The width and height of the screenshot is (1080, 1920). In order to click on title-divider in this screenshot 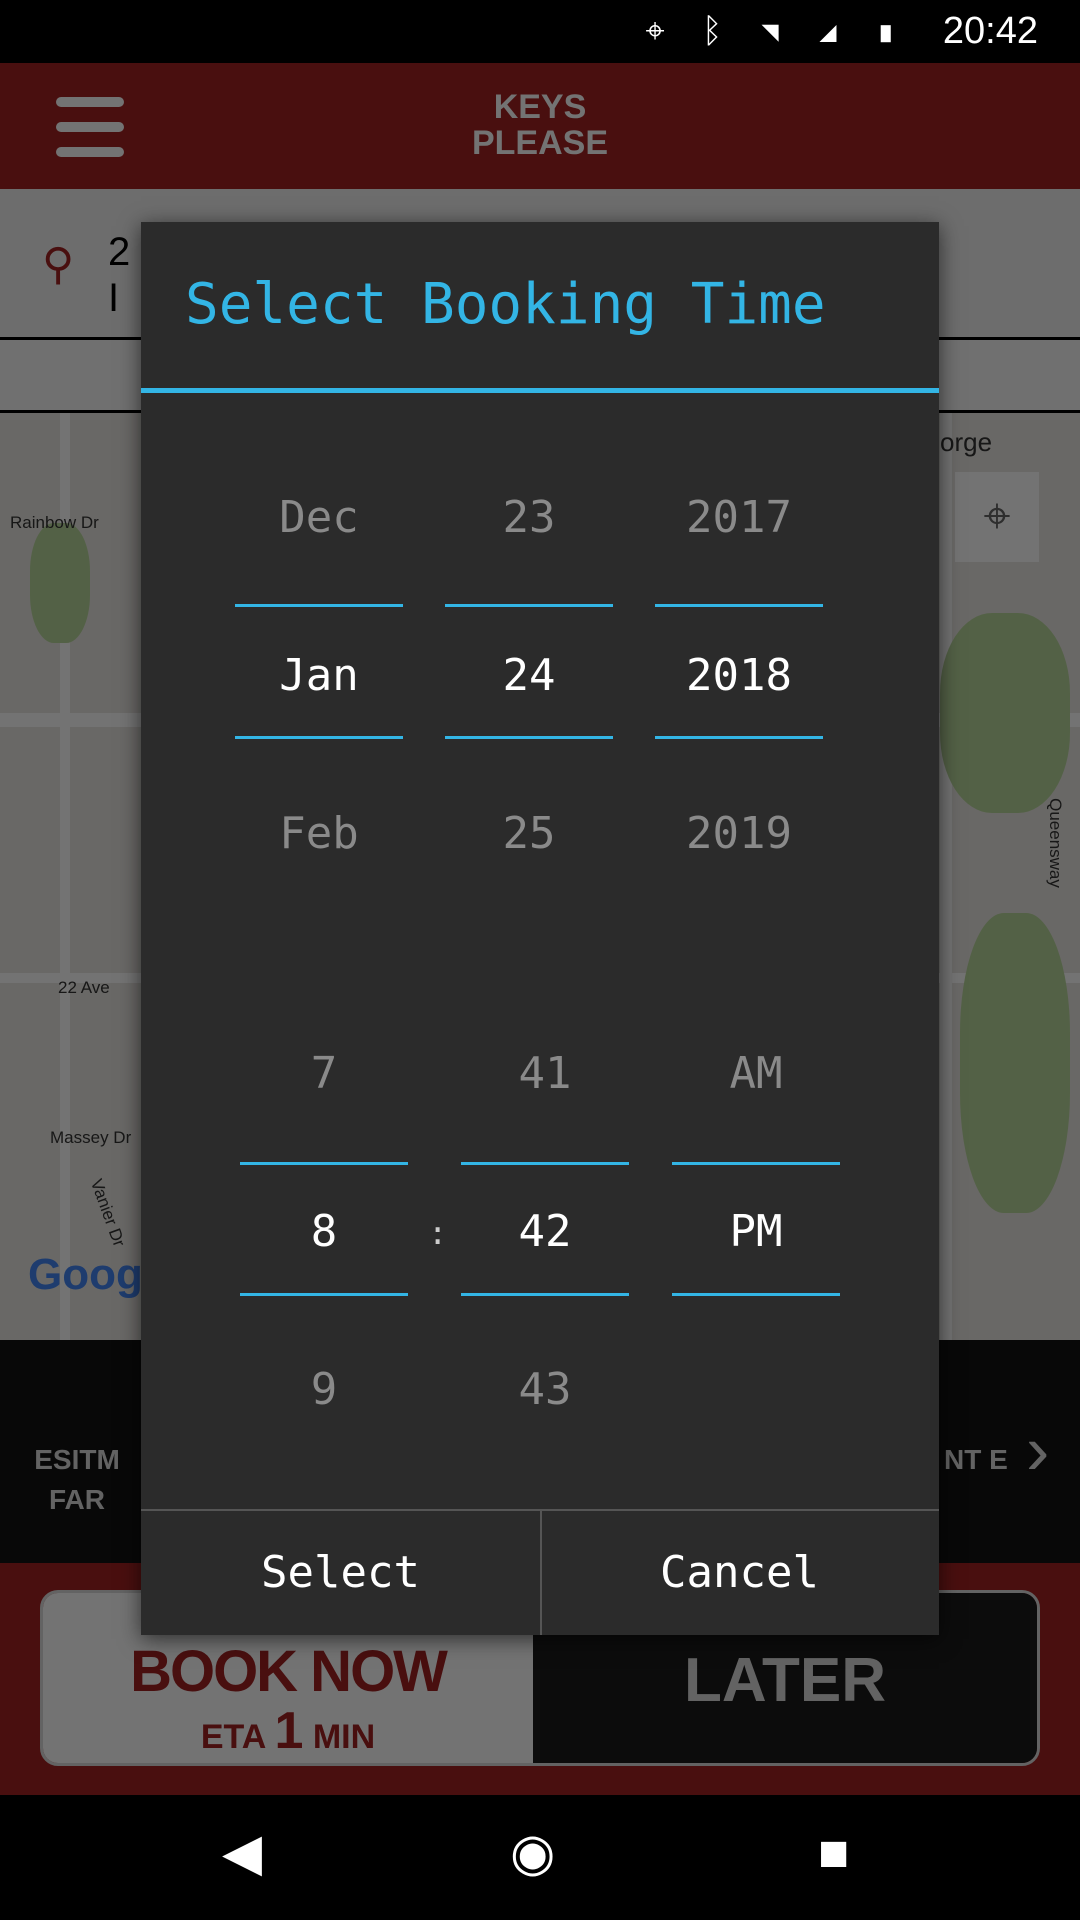, I will do `click(540, 390)`.